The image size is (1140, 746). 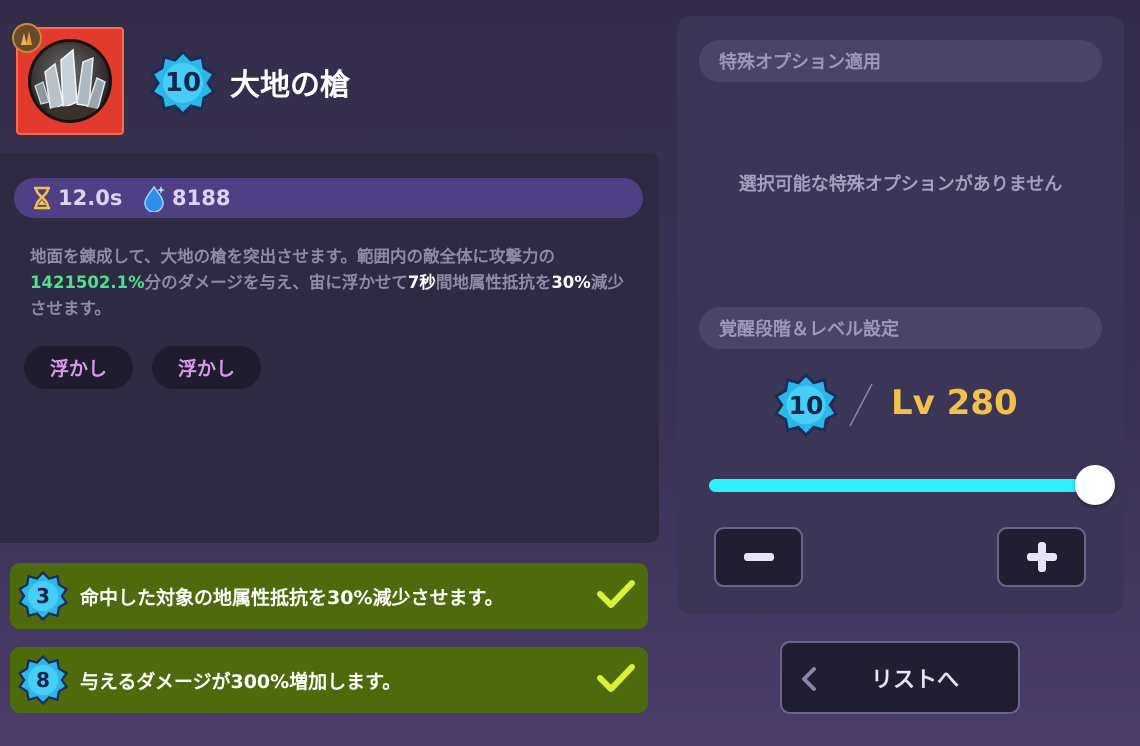 What do you see at coordinates (290, 85) in the screenshot?
I see `skill-name: 大地の槍` at bounding box center [290, 85].